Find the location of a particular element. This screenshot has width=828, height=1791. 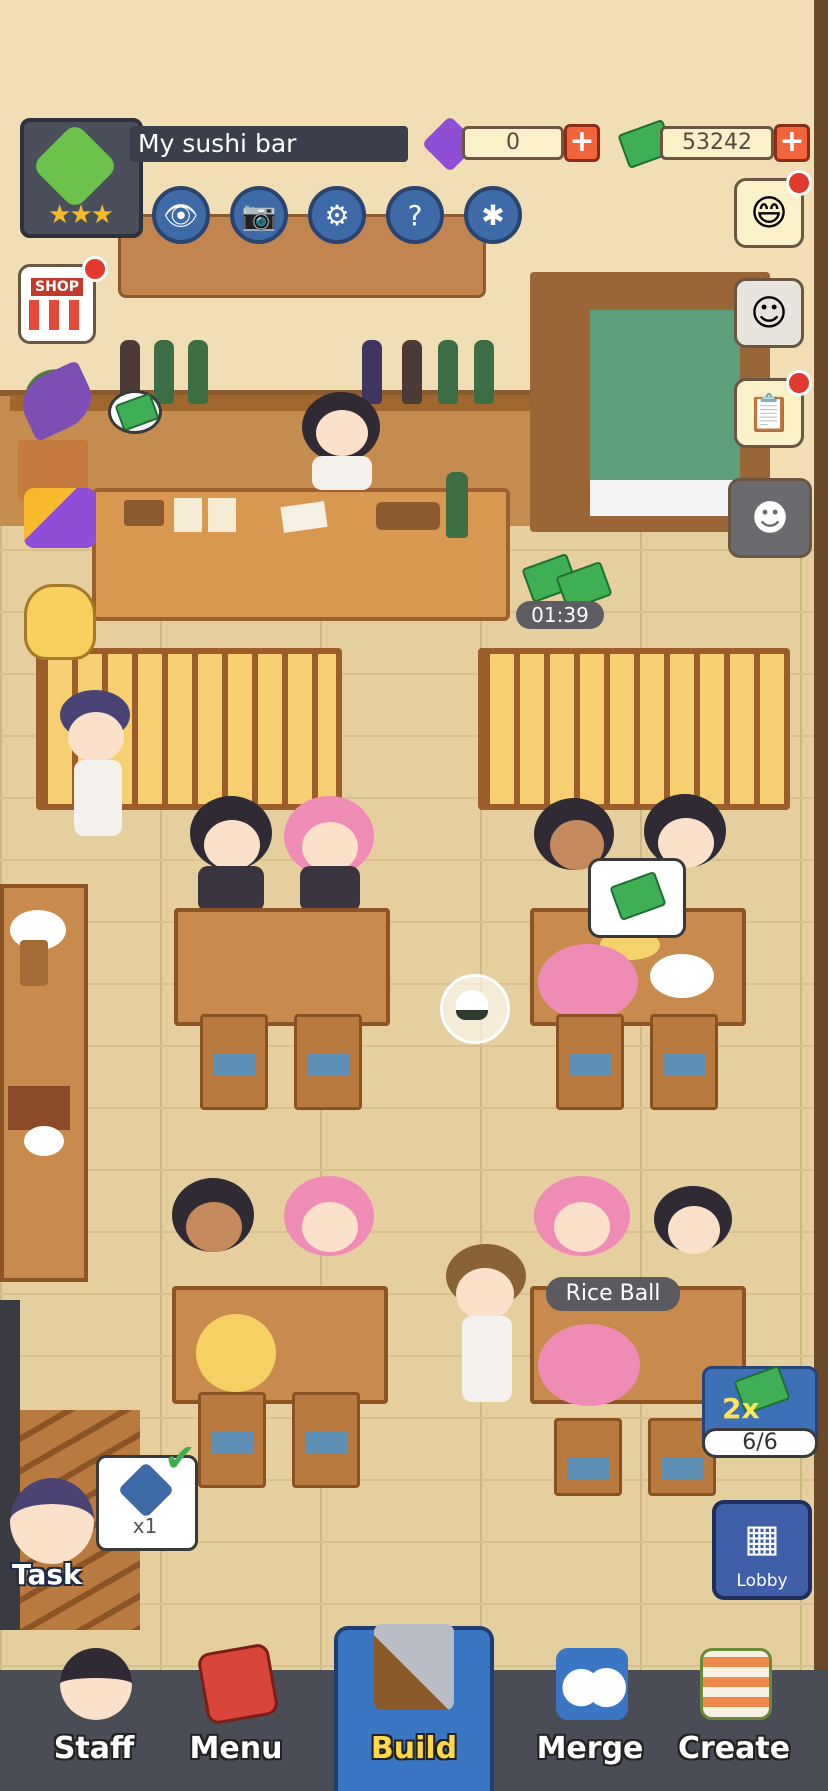

settings-button: ⚙ is located at coordinates (337, 215).